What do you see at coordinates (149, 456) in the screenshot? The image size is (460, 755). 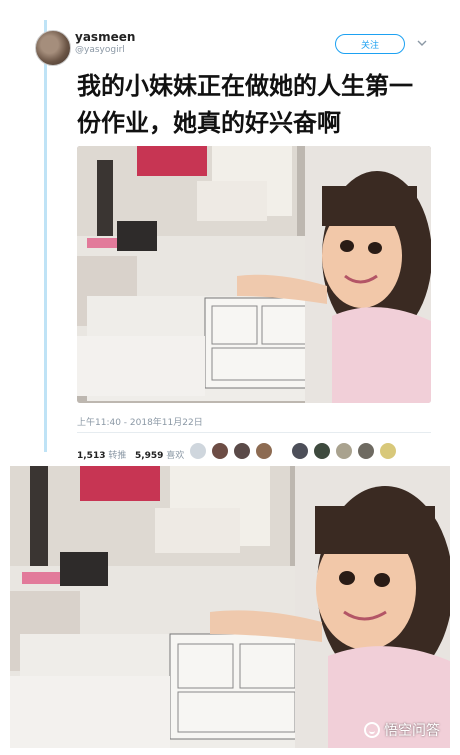 I see `likes-count: 5,959` at bounding box center [149, 456].